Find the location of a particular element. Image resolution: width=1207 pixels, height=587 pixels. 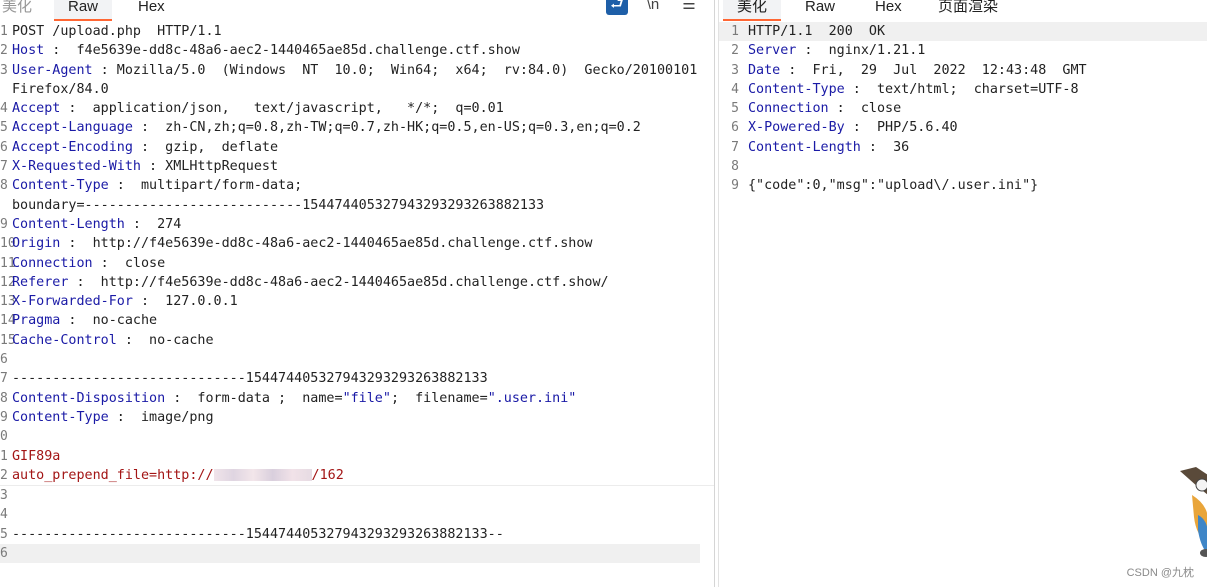

status-line: HTTP/1.1 200 OK is located at coordinates (817, 31).